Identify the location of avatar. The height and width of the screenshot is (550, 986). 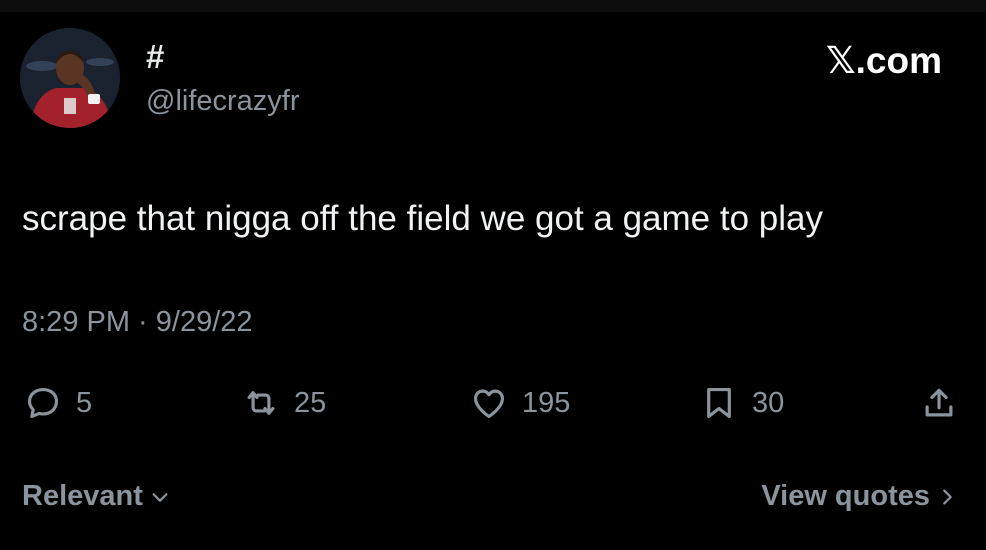
(70, 78).